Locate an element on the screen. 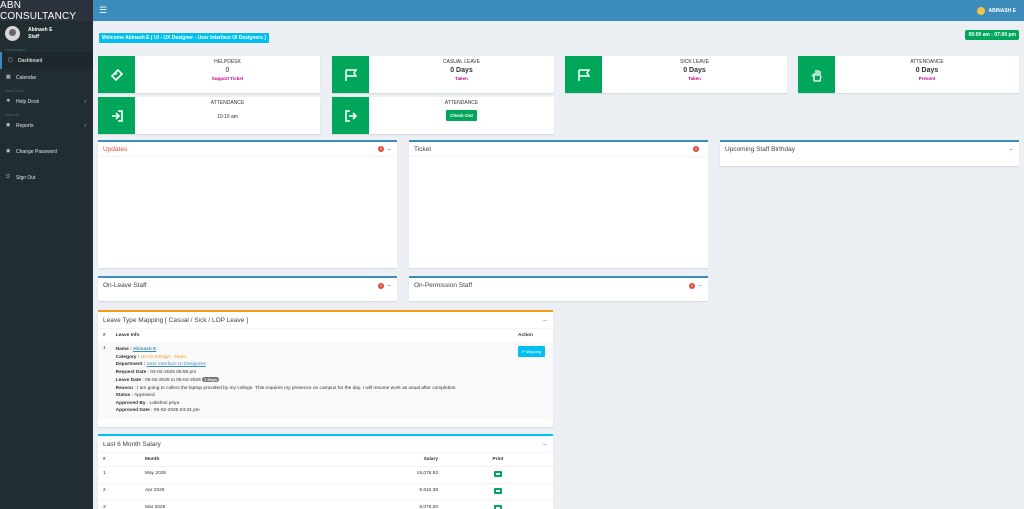  user-panel-name: Abinash E is located at coordinates (40, 29).